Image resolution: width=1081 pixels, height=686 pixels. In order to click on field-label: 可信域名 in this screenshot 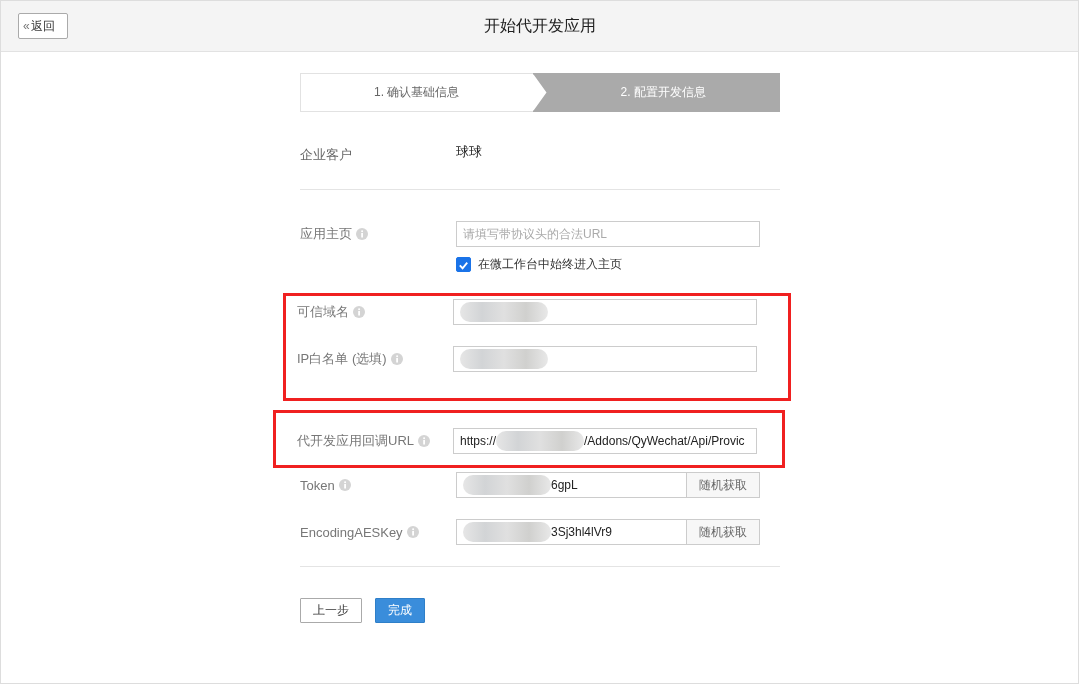, I will do `click(323, 312)`.